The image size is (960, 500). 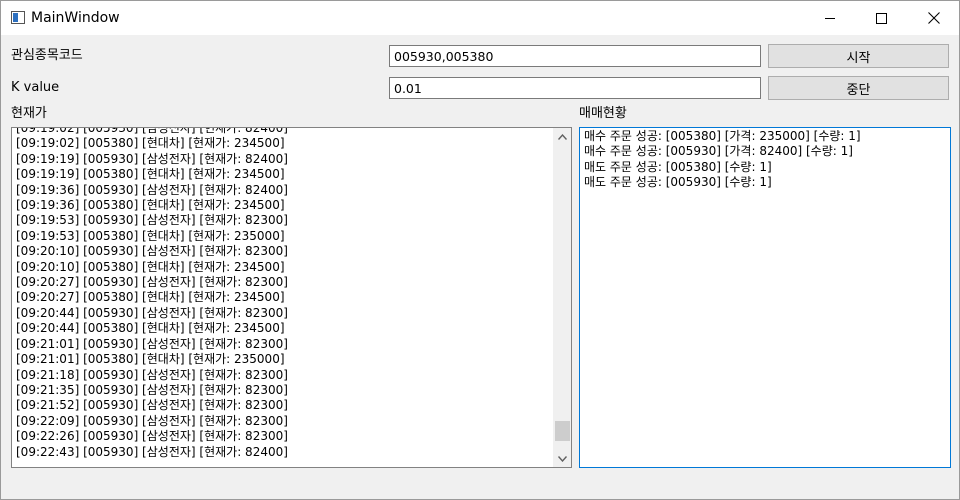 What do you see at coordinates (603, 113) in the screenshot?
I see `trade-panel-title: 매매현황` at bounding box center [603, 113].